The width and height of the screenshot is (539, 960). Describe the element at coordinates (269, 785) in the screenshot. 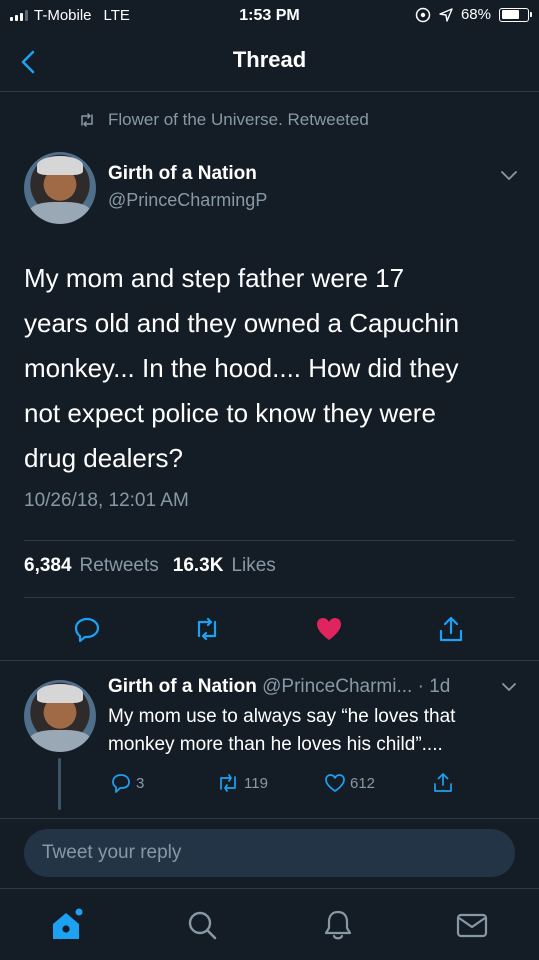

I see `reply-actions: 3 119 612` at that location.